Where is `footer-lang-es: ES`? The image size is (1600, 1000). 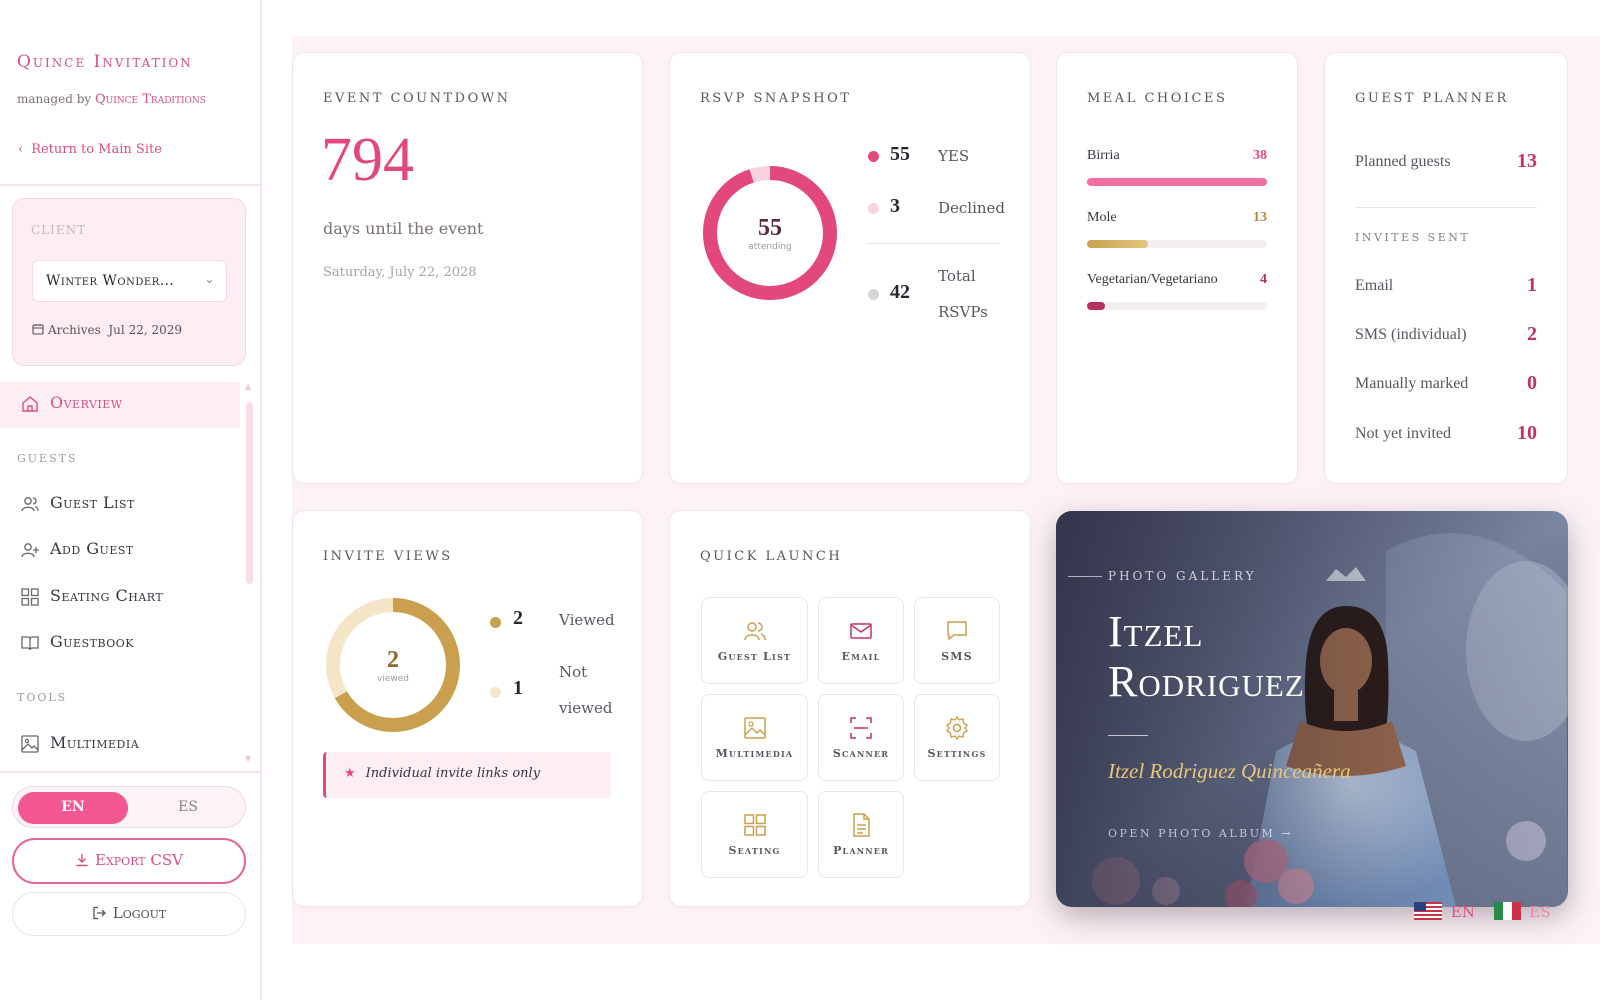 footer-lang-es: ES is located at coordinates (1539, 912).